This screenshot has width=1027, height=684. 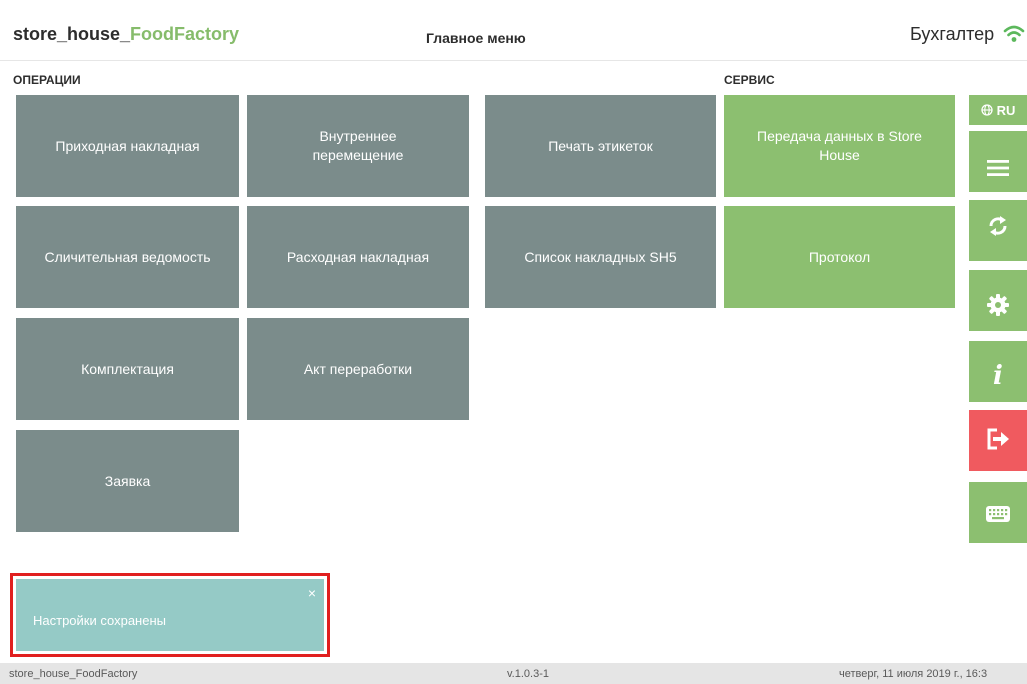 I want to click on tile-label: Акт переработки, so click(x=358, y=368).